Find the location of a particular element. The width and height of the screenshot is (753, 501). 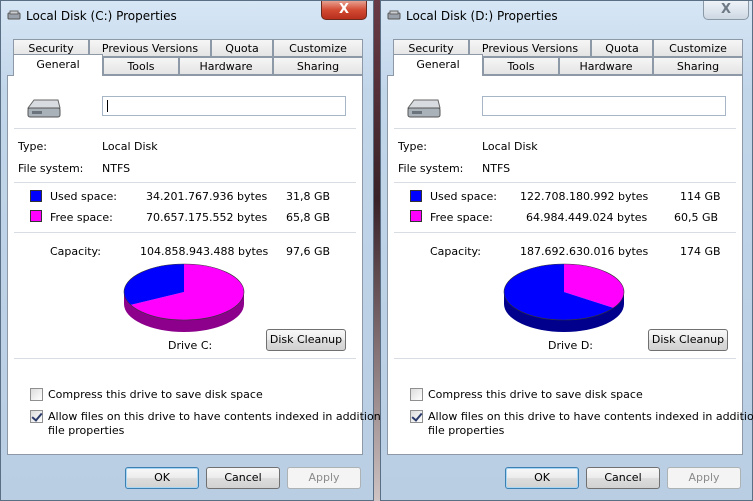

window-title: Local Disk (C:) Properties is located at coordinates (92, 16).